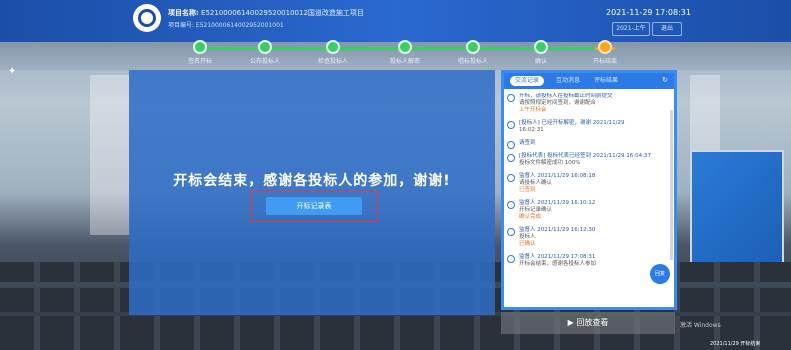  I want to click on chat-head: 监督人 2021/11/29 16:08:18, so click(557, 176).